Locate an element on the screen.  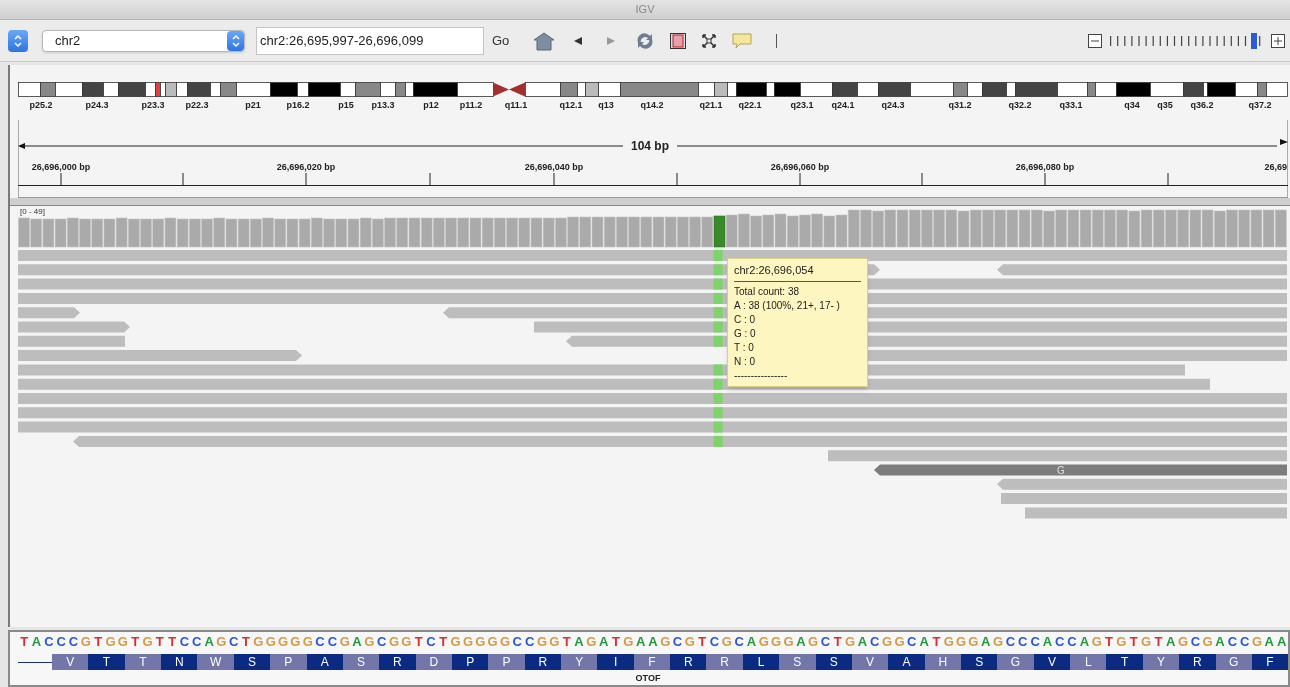
cytoband-label: q21.1 is located at coordinates (711, 105).